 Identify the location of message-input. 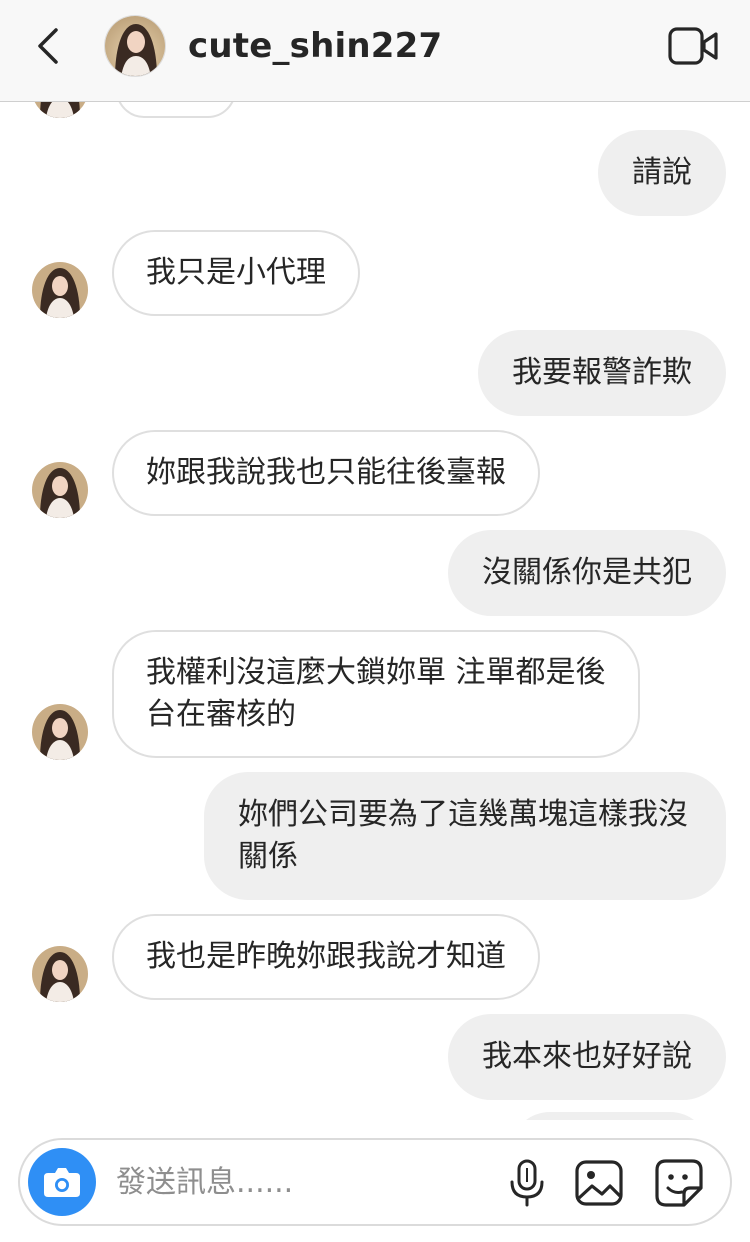
(296, 1182).